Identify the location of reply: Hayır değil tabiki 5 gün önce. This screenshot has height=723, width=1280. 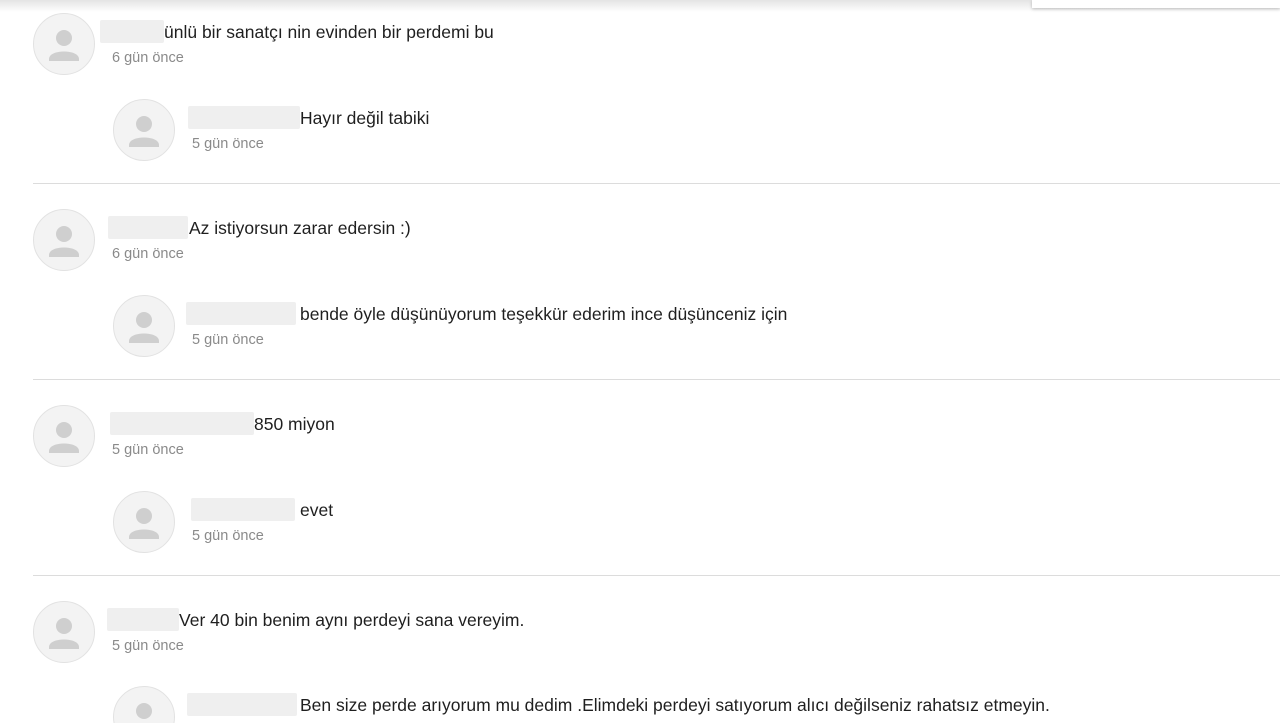
(696, 131).